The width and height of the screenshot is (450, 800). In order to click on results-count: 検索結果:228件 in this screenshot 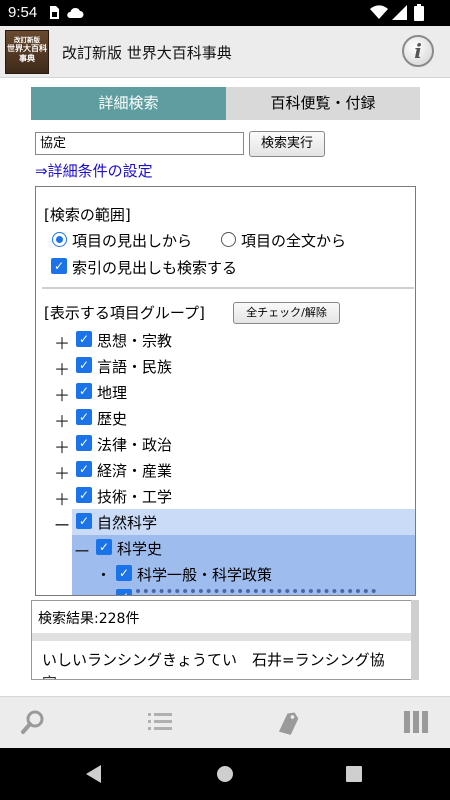, I will do `click(89, 619)`.